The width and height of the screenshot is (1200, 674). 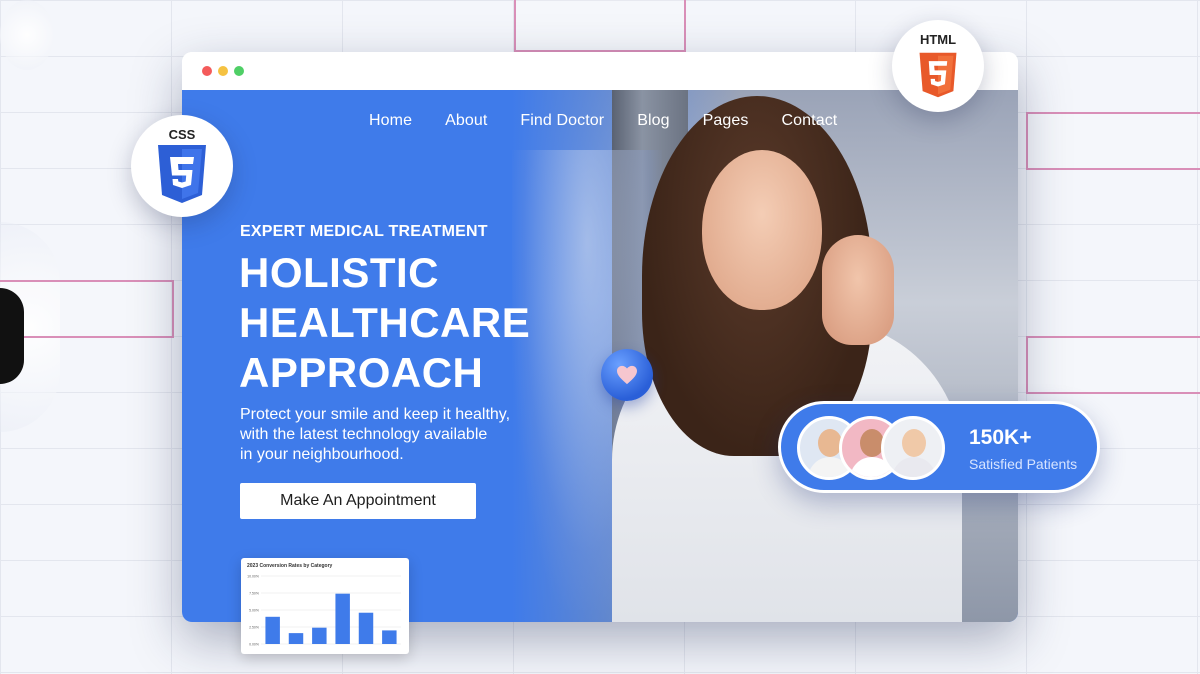 What do you see at coordinates (653, 121) in the screenshot?
I see `nav-blog: Blog` at bounding box center [653, 121].